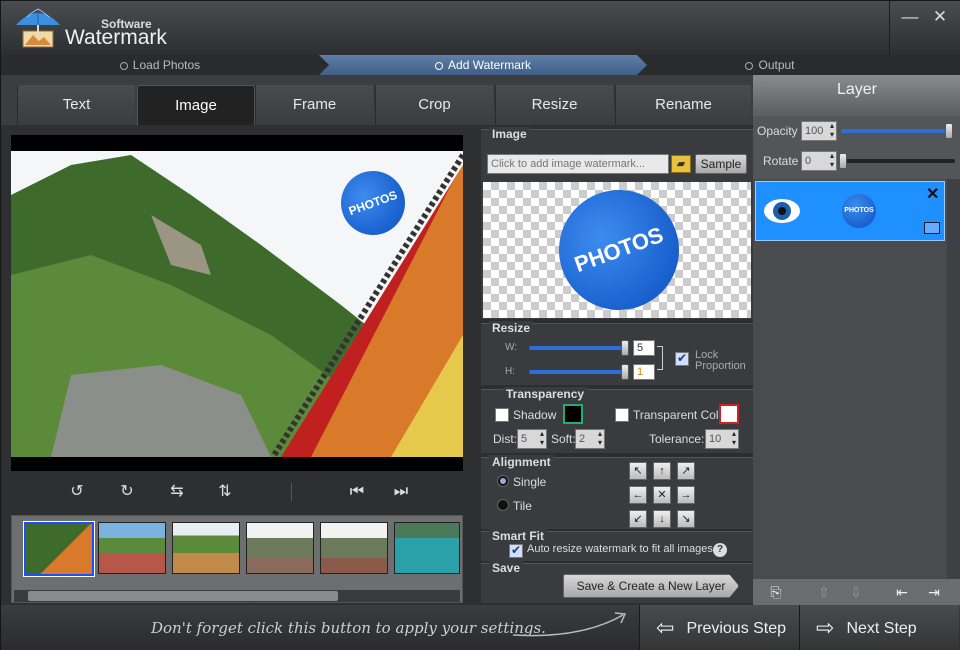 The height and width of the screenshot is (650, 960). What do you see at coordinates (662, 495) in the screenshot?
I see `align-center-icon: ✕` at bounding box center [662, 495].